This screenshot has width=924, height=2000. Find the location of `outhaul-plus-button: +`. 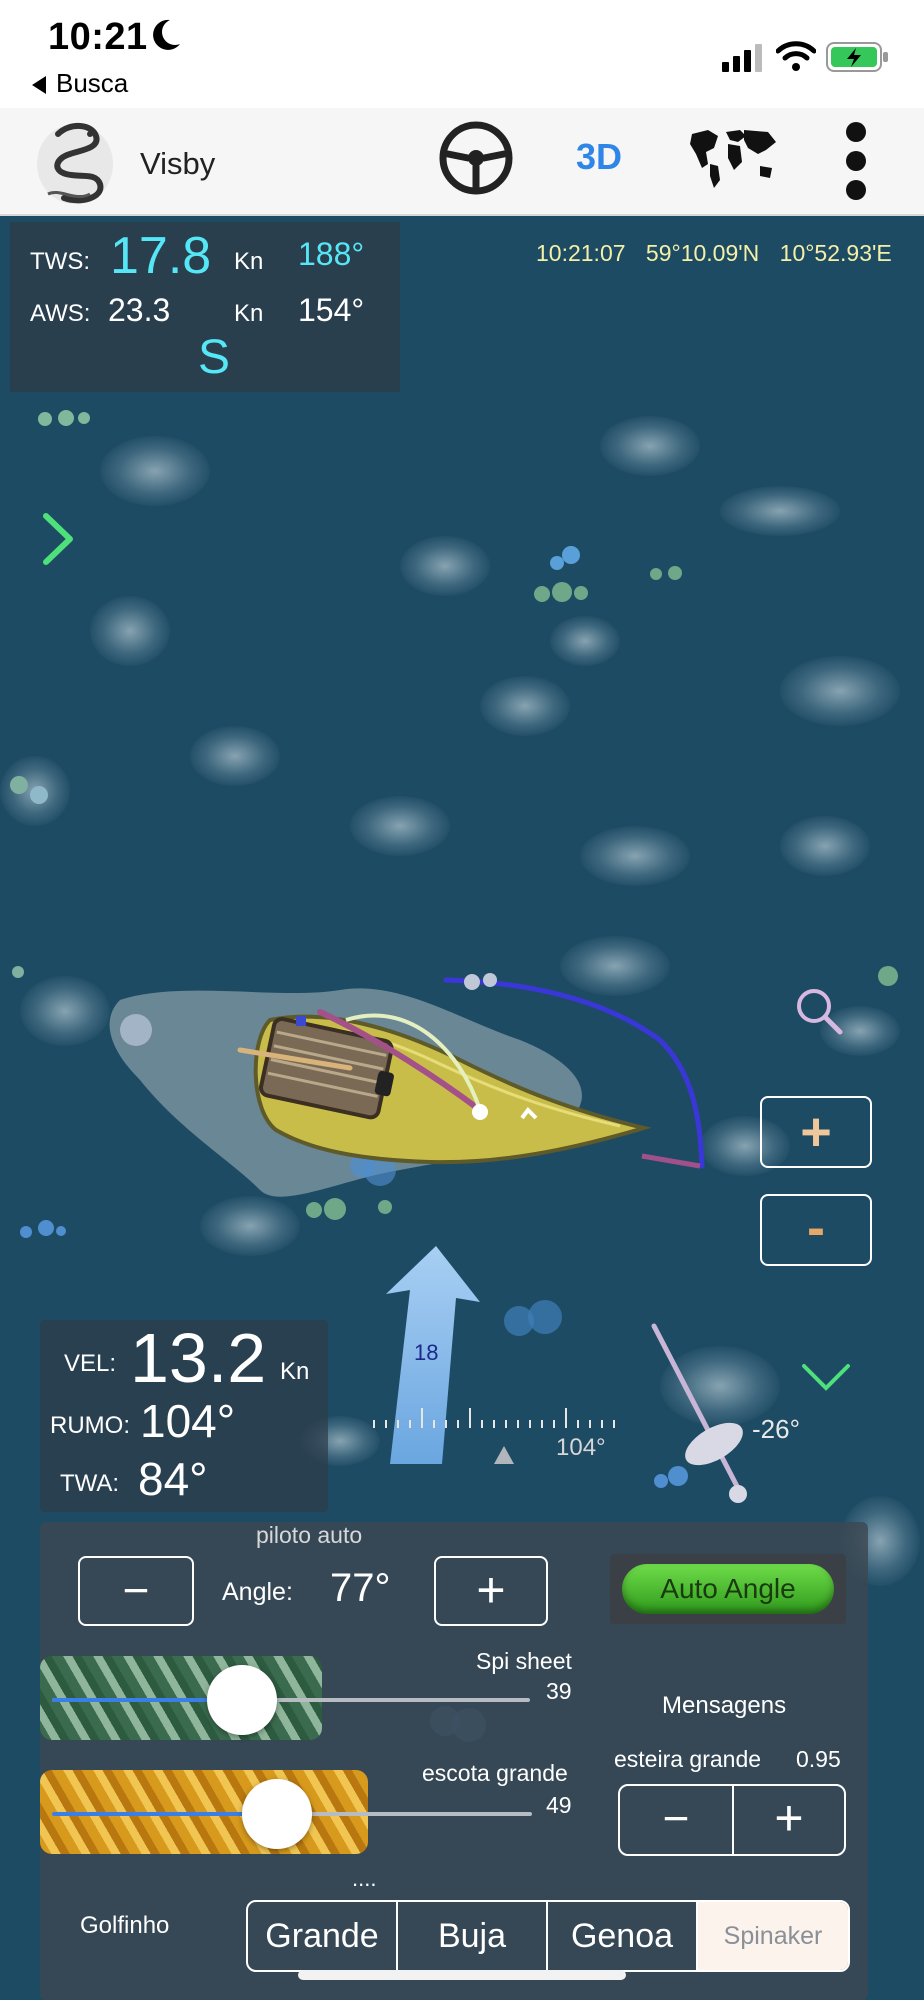

outhaul-plus-button: + is located at coordinates (789, 1820).